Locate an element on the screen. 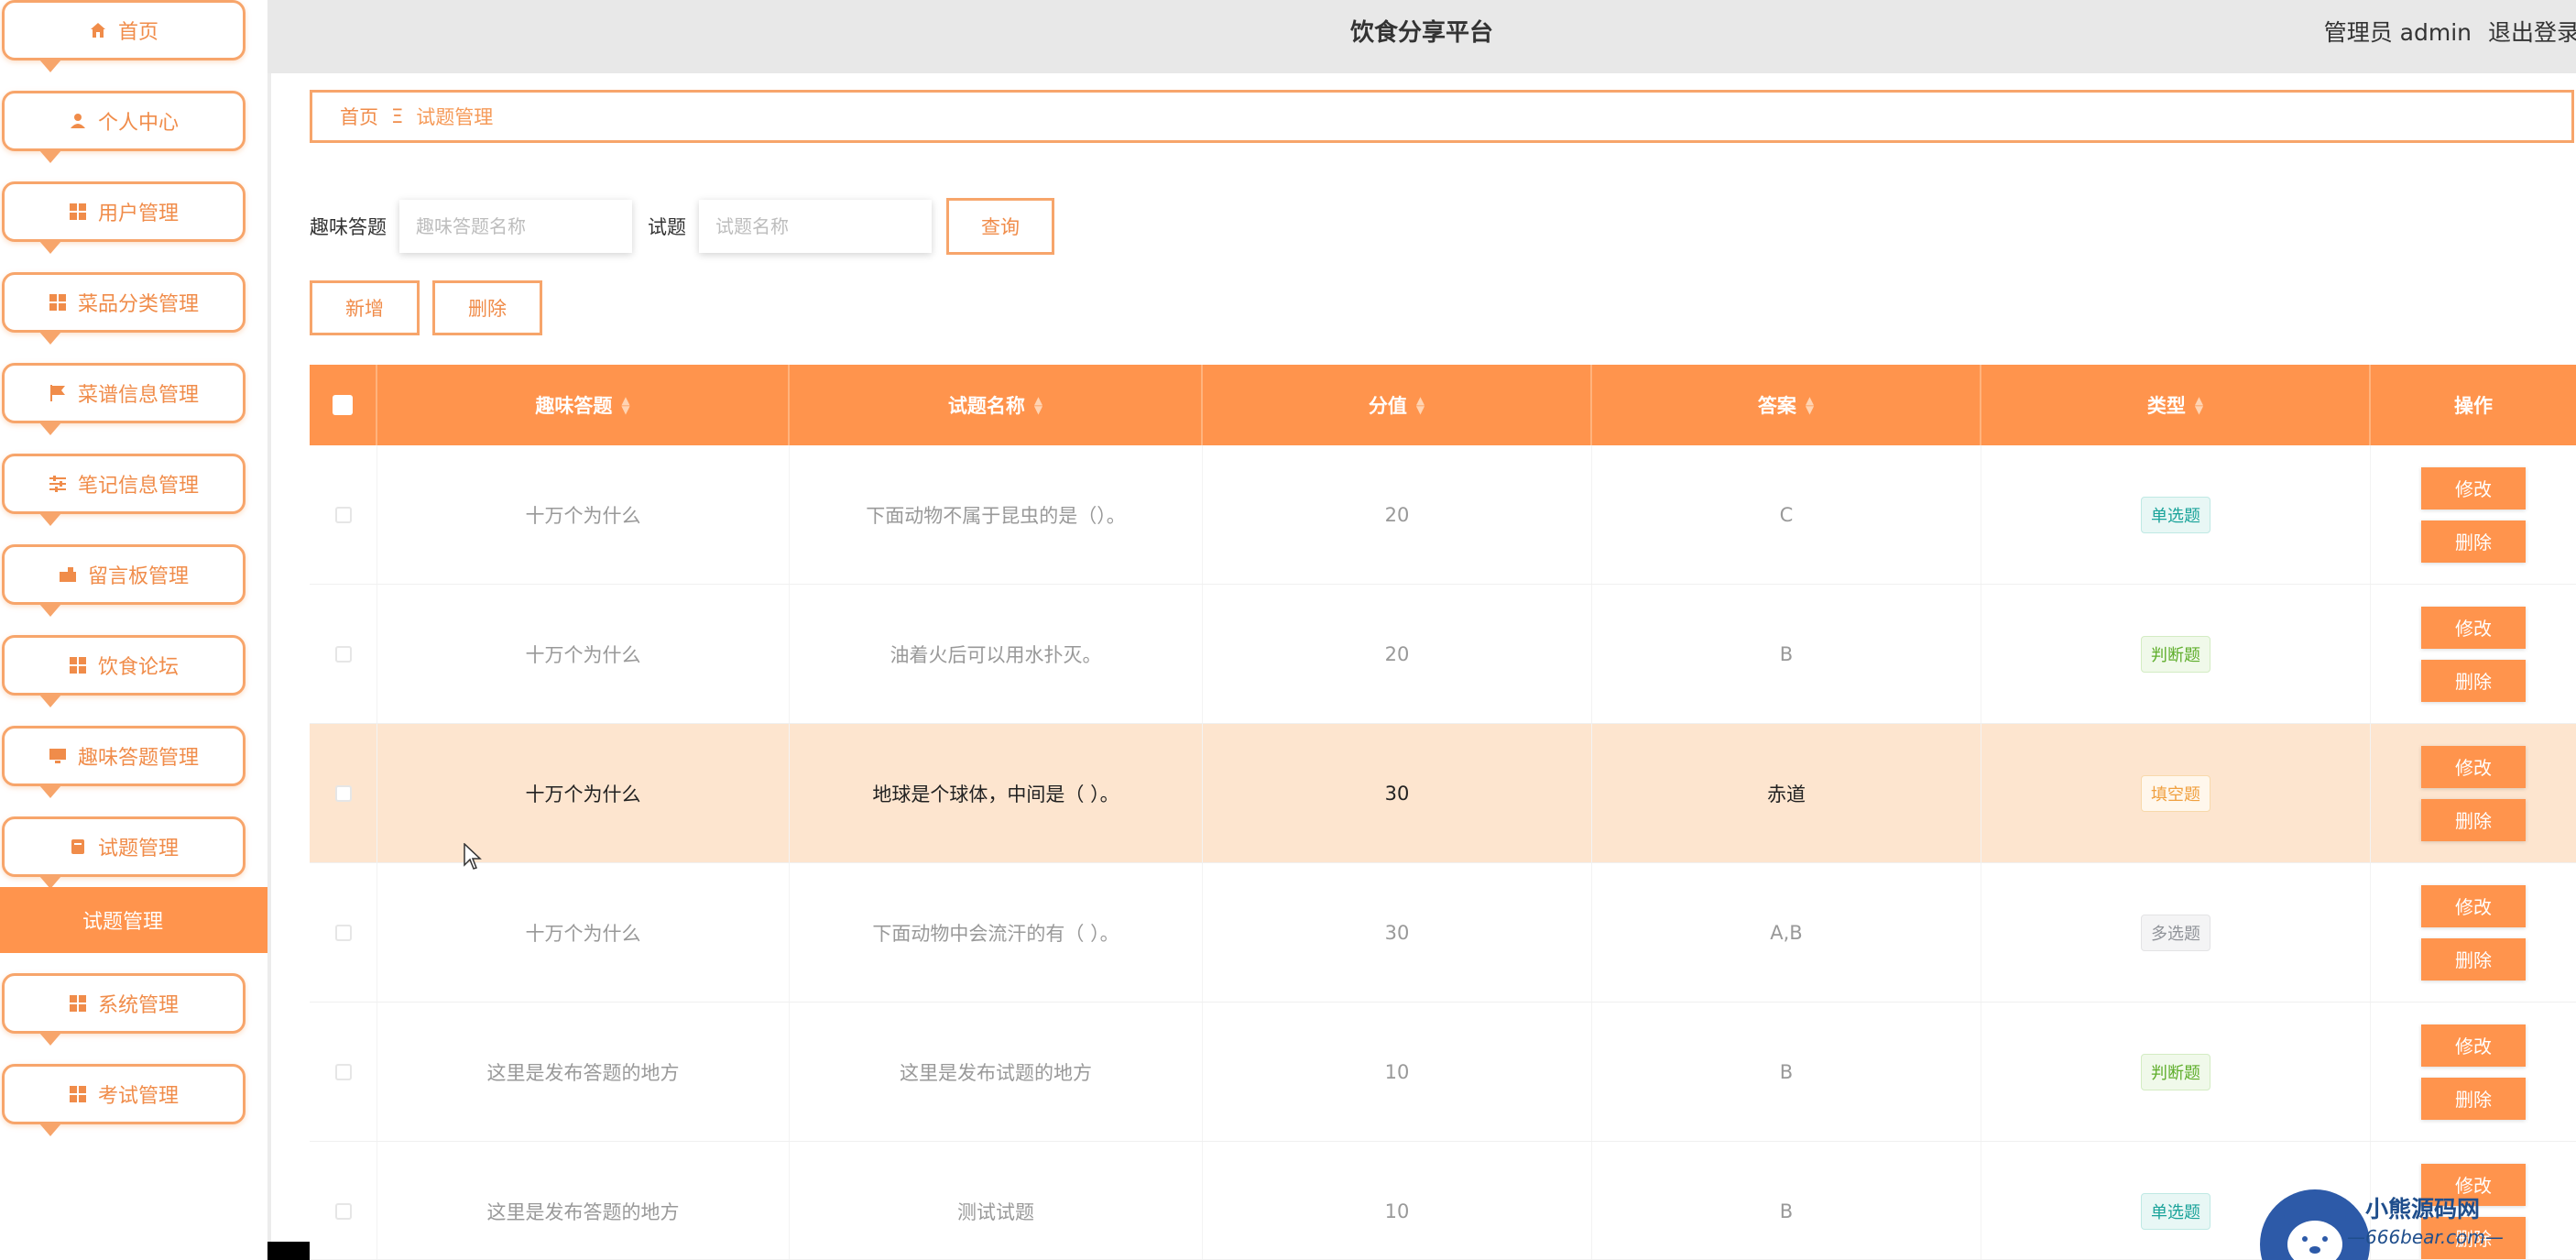  breadcrumb-current: 试题管理 is located at coordinates (455, 117).